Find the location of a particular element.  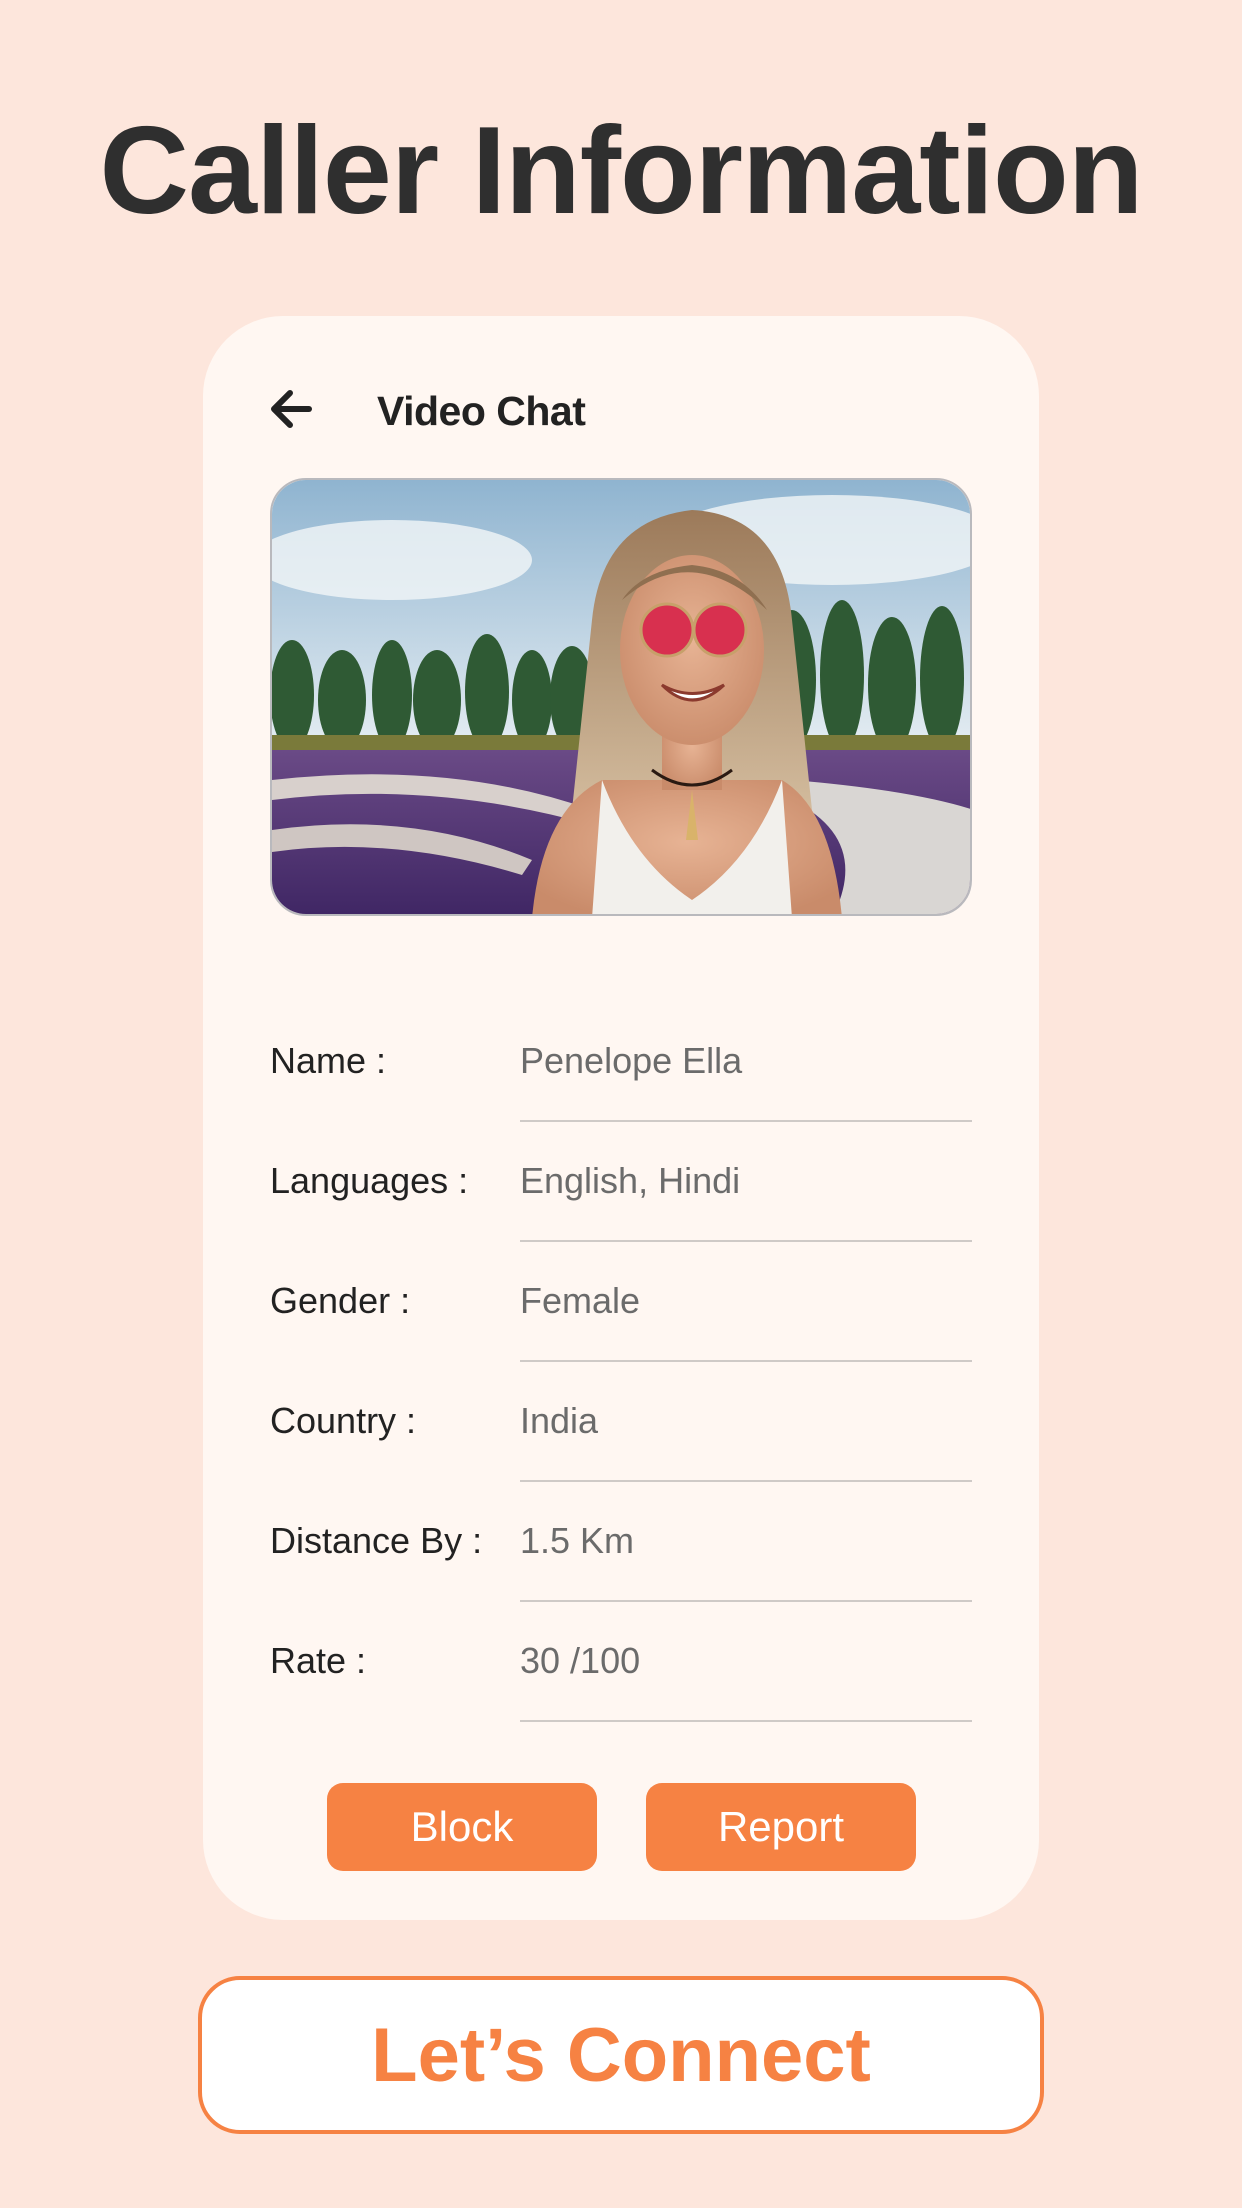

field-value: English, Hindi is located at coordinates (630, 1180).